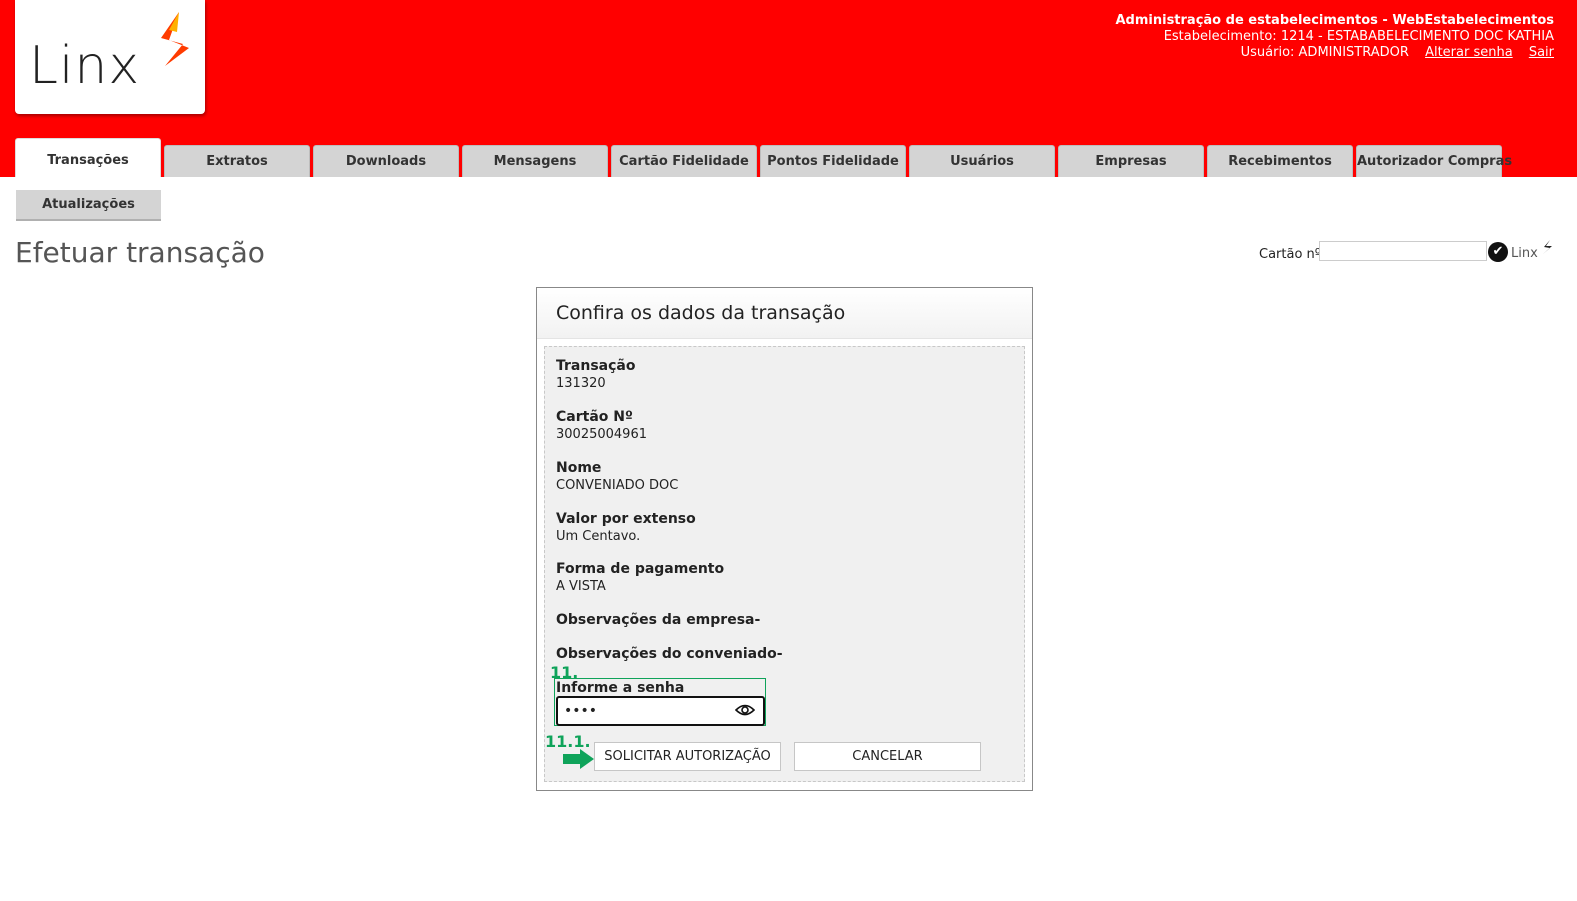 This screenshot has width=1577, height=901. What do you see at coordinates (579, 468) in the screenshot?
I see `name-label: Nome` at bounding box center [579, 468].